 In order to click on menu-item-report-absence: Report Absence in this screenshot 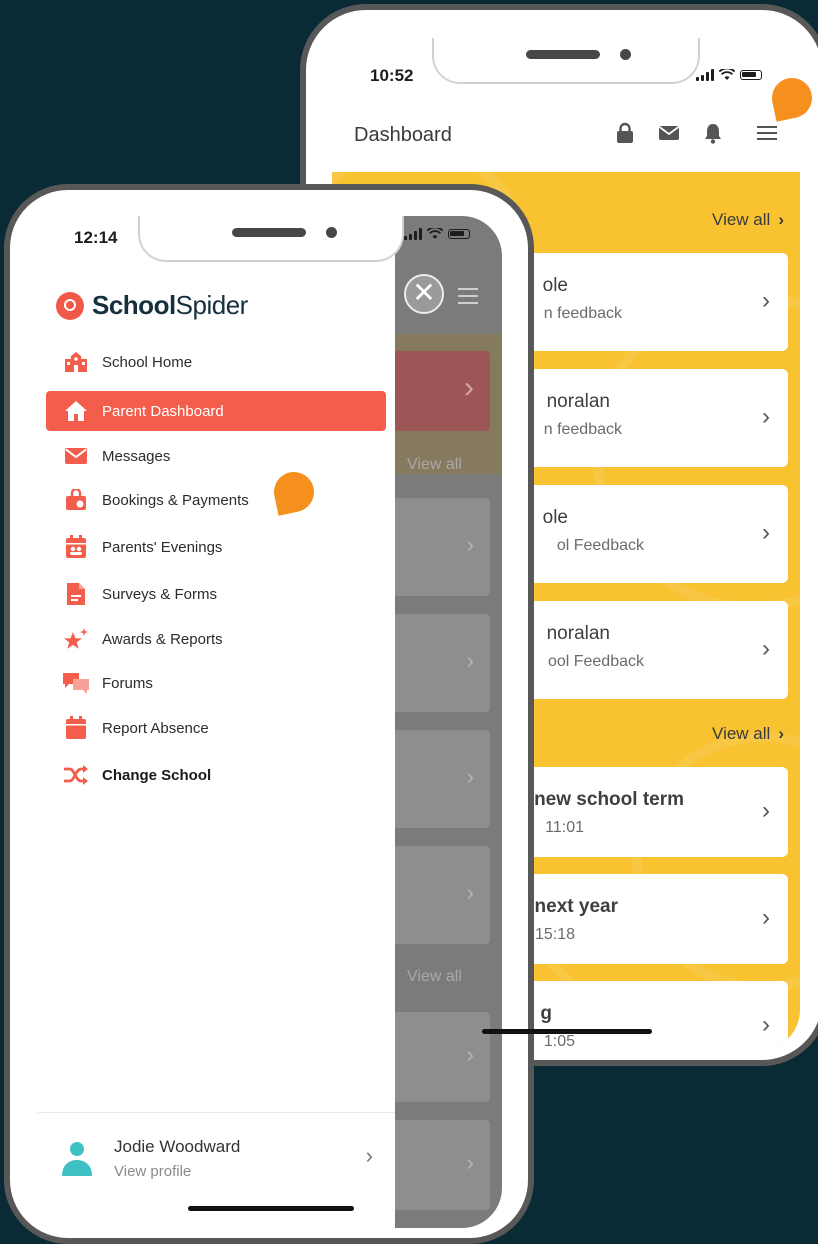, I will do `click(216, 728)`.